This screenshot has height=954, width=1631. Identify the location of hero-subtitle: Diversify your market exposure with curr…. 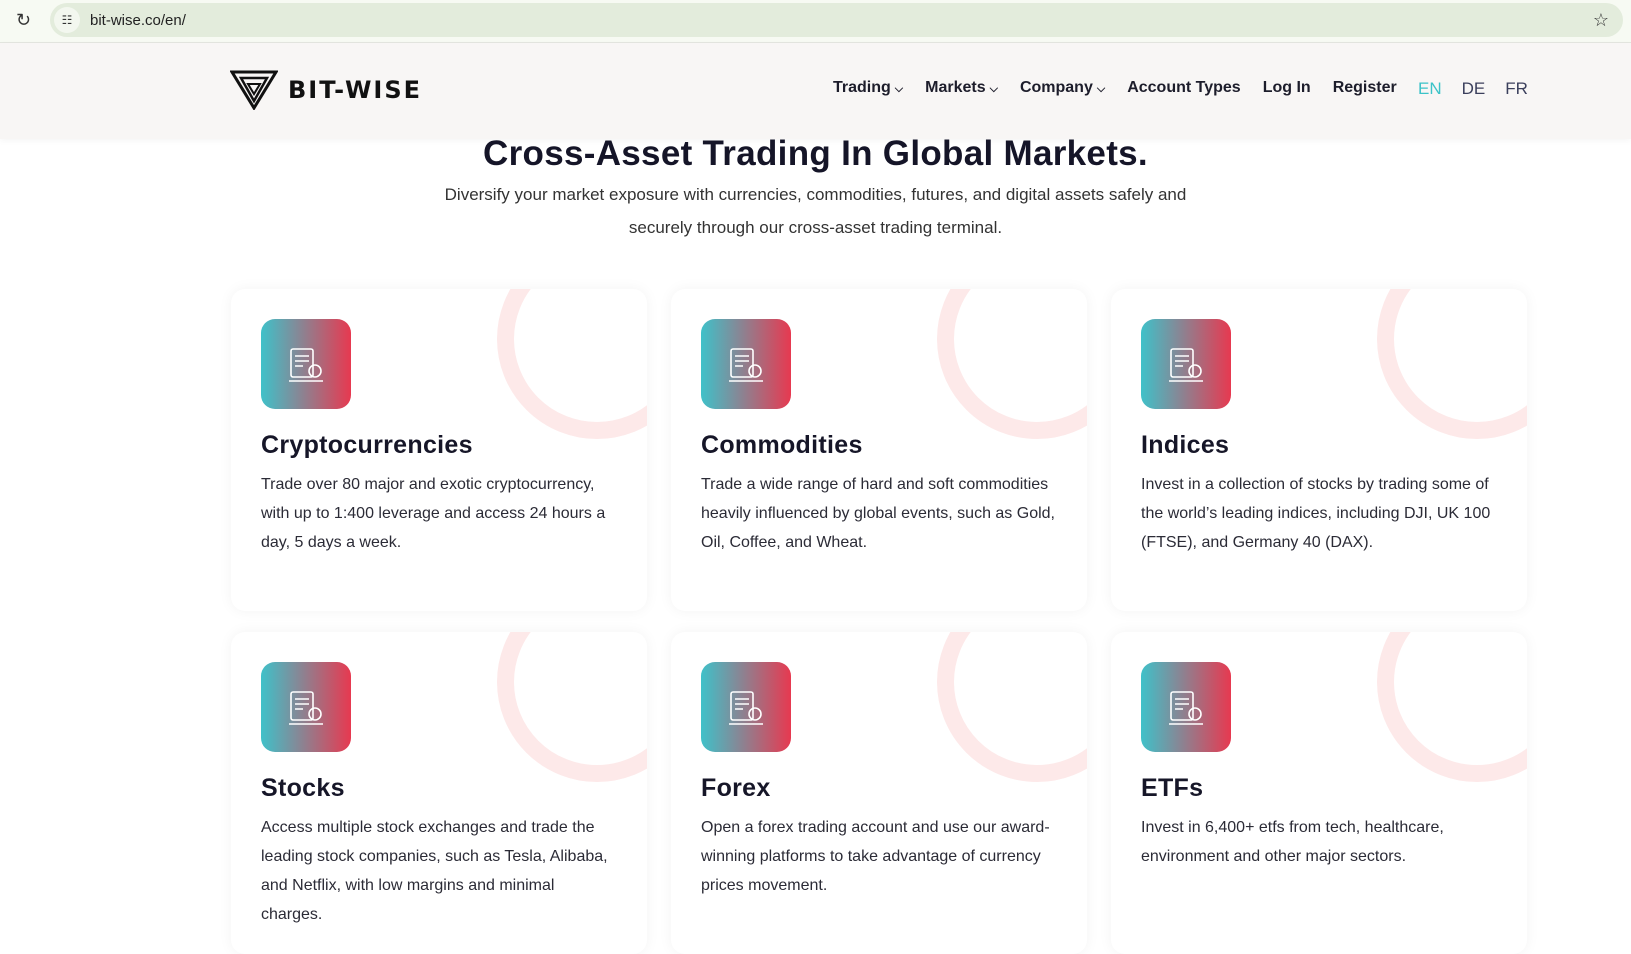
(815, 211).